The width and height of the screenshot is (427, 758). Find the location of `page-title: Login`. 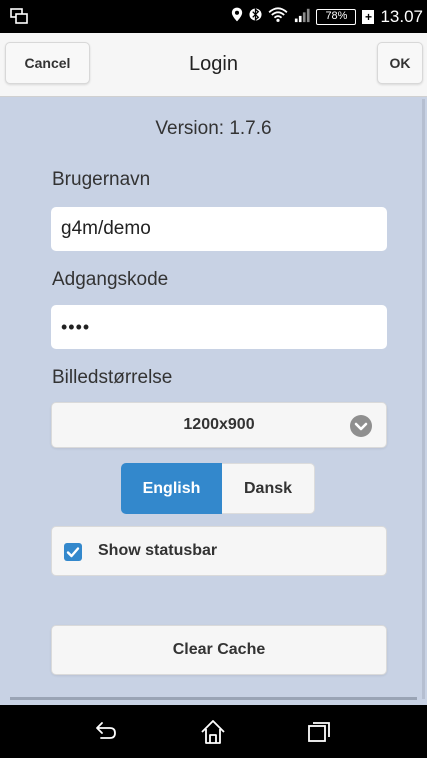

page-title: Login is located at coordinates (213, 64).